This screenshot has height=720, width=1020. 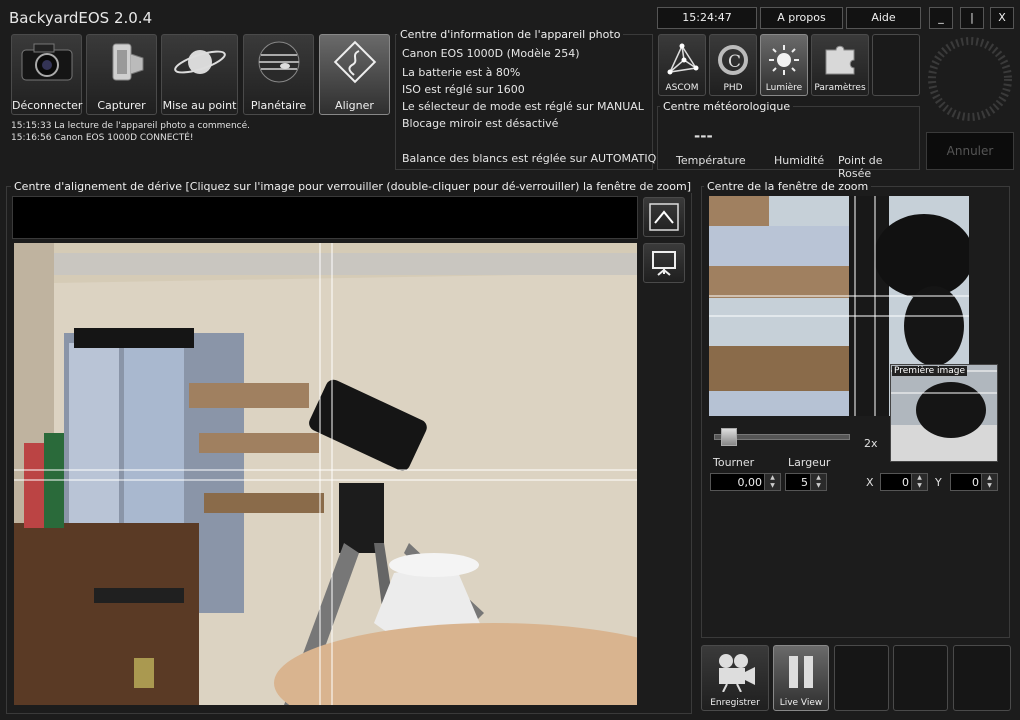 What do you see at coordinates (944, 413) in the screenshot?
I see `first-image-thumbnail: Première image` at bounding box center [944, 413].